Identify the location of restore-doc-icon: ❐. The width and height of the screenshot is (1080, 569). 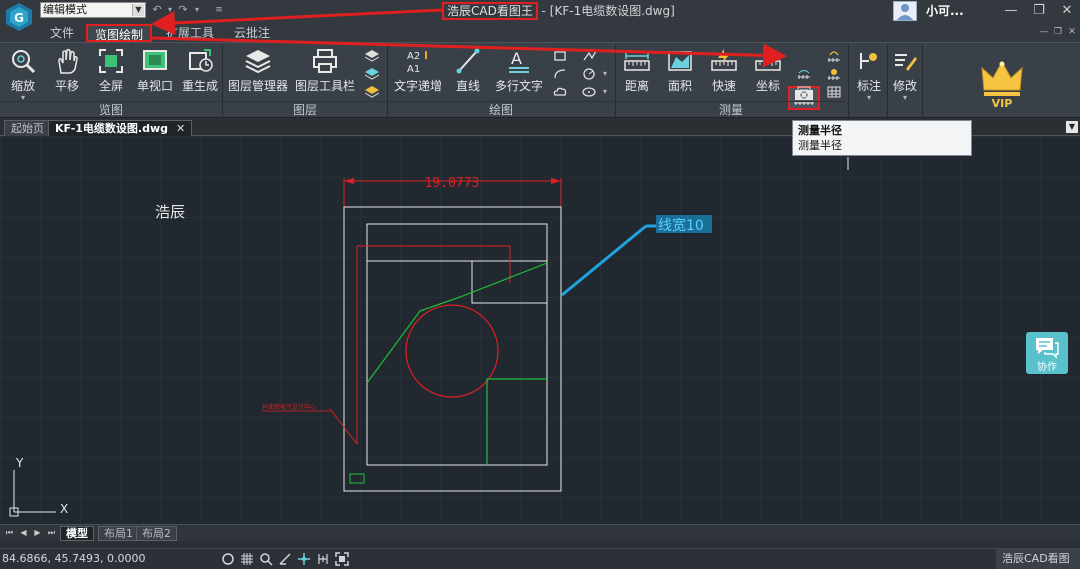
(1058, 32).